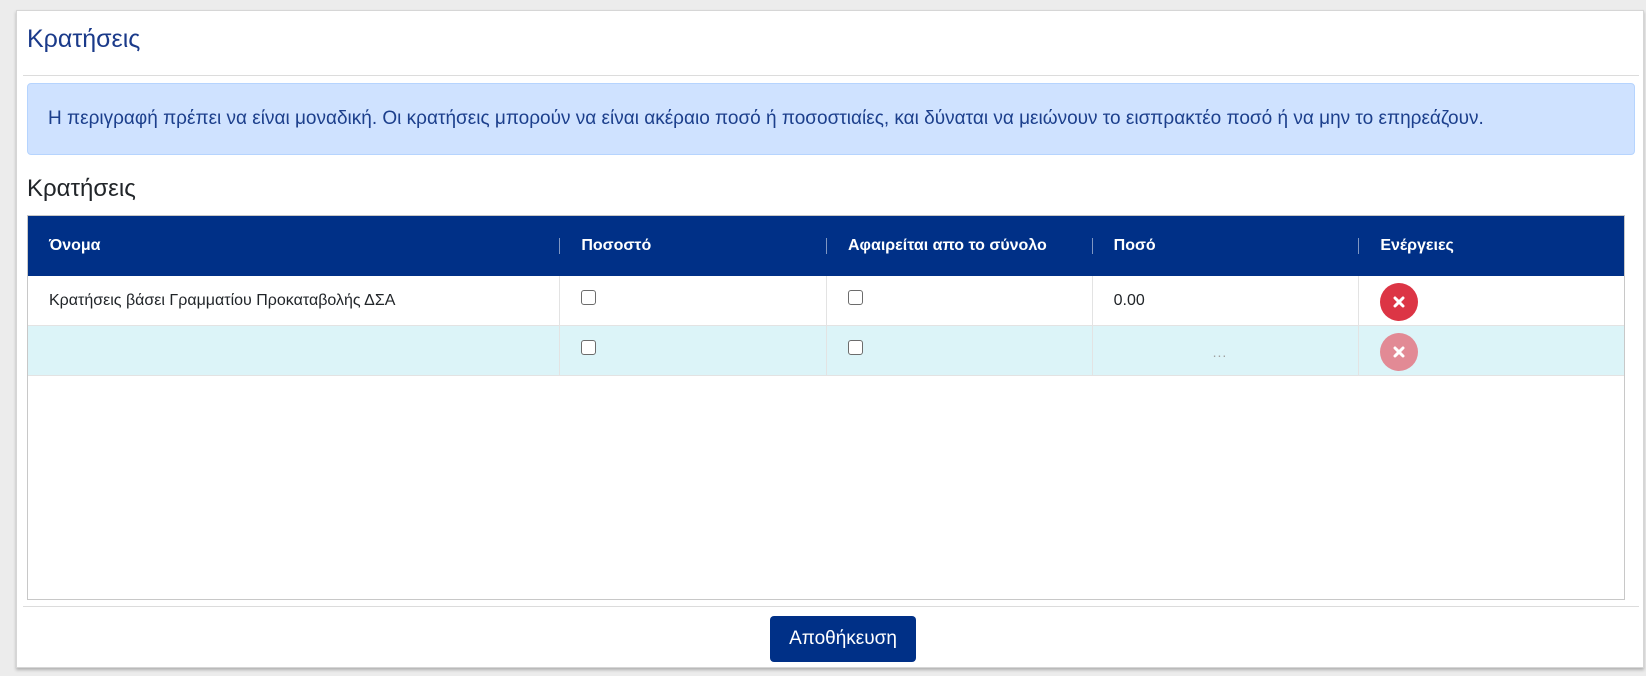 The image size is (1646, 676). Describe the element at coordinates (1226, 246) in the screenshot. I see `column-header-amount: Ποσό` at that location.